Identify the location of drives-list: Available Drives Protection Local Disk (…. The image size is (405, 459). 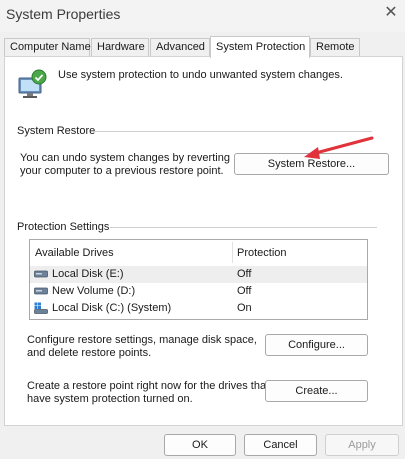
(198, 279).